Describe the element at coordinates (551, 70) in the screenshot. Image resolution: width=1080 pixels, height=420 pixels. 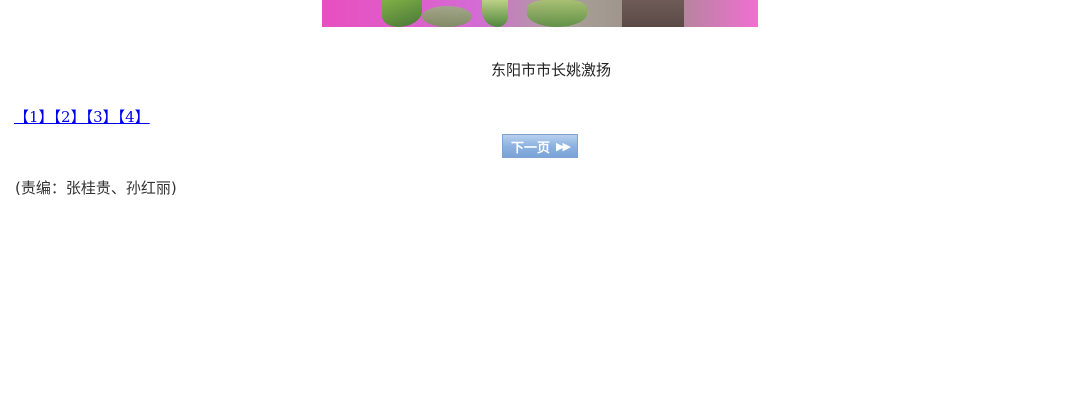
I see `photo-caption: 东阳市市长姚激扬` at that location.